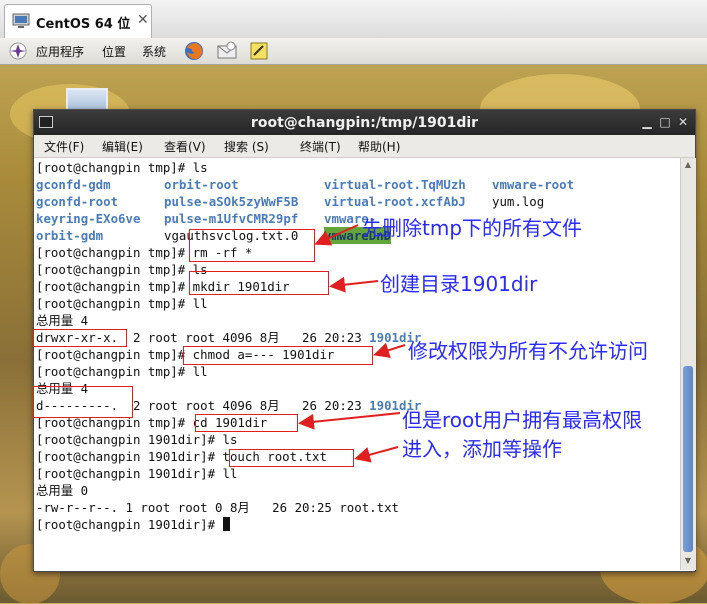 The image size is (707, 604). Describe the element at coordinates (137, 439) in the screenshot. I see `terminal-line: [root@changpin 1901dir]# ls` at that location.